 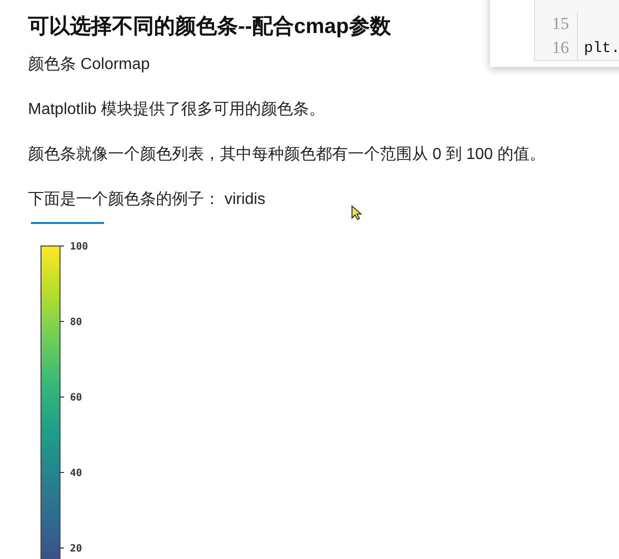 What do you see at coordinates (76, 398) in the screenshot?
I see `tick-label: 60` at bounding box center [76, 398].